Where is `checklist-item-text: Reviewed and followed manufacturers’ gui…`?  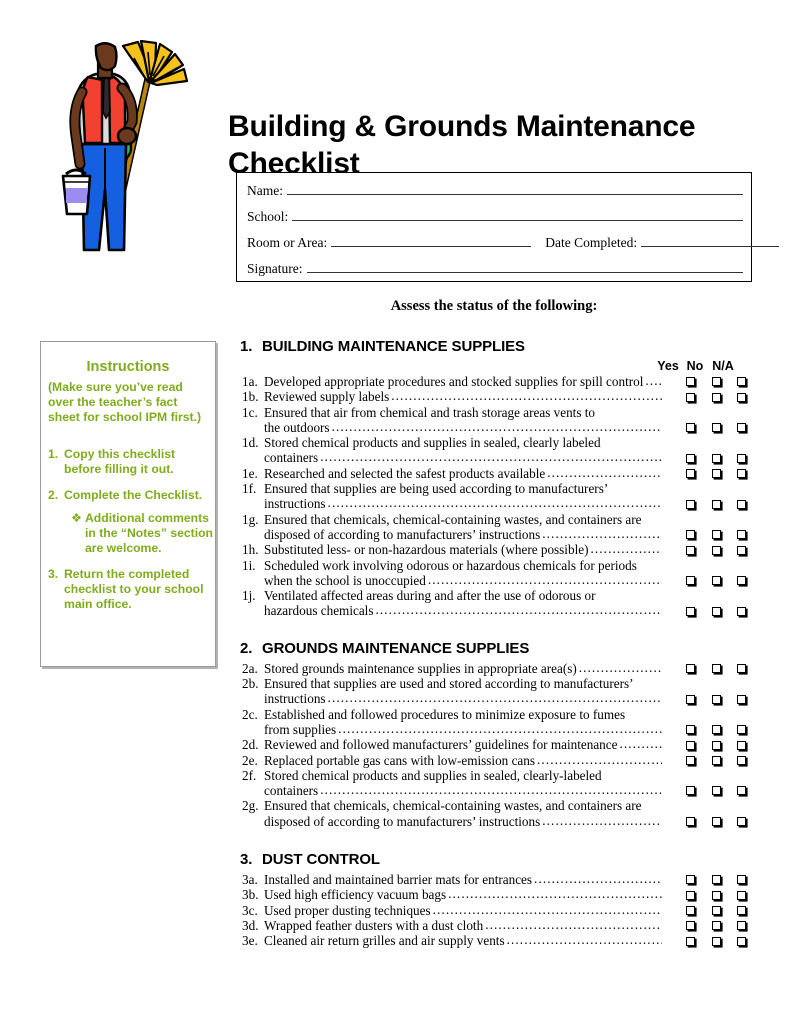
checklist-item-text: Reviewed and followed manufacturers’ gui… is located at coordinates (463, 744).